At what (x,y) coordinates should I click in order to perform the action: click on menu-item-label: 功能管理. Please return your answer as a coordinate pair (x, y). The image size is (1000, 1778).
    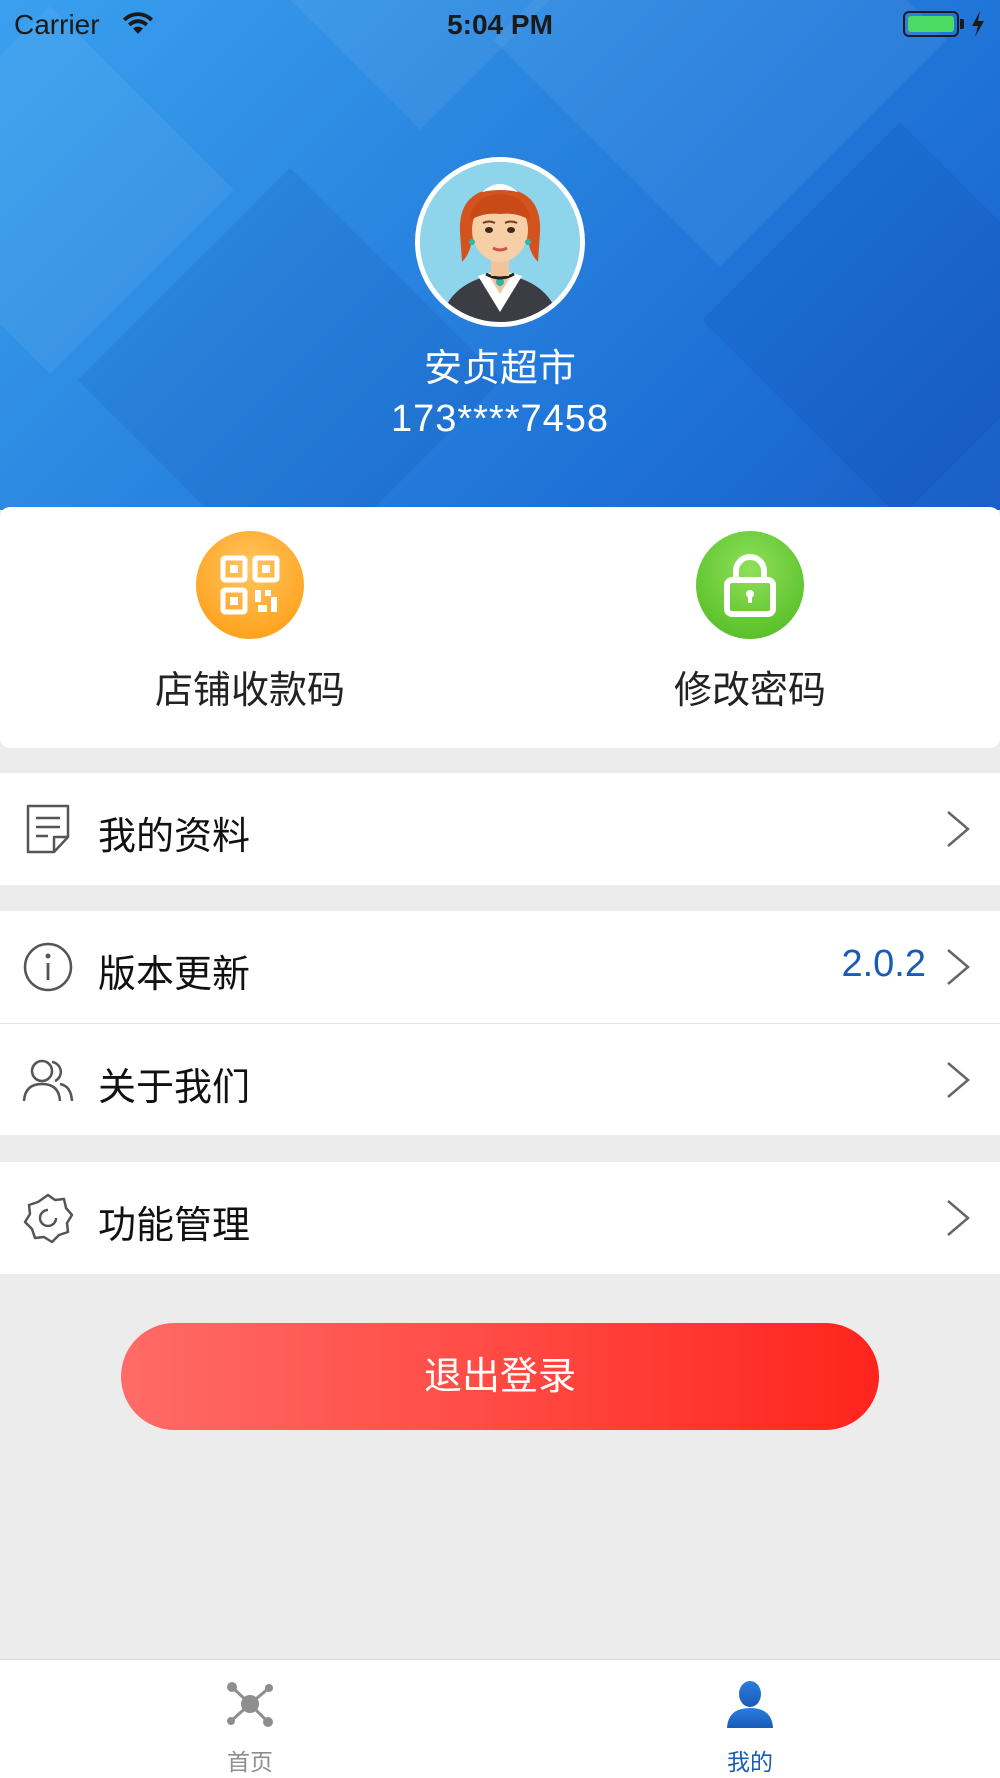
    Looking at the image, I should click on (174, 1225).